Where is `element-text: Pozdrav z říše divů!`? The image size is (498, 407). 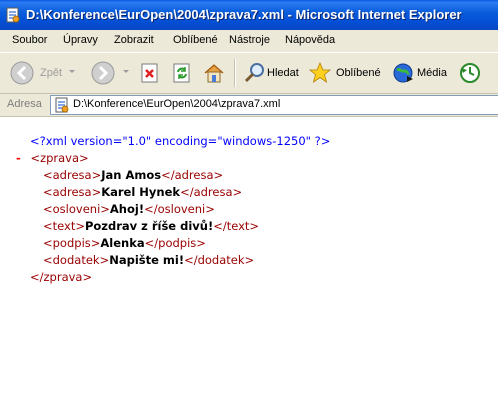
element-text: Pozdrav z říše divů! is located at coordinates (149, 226).